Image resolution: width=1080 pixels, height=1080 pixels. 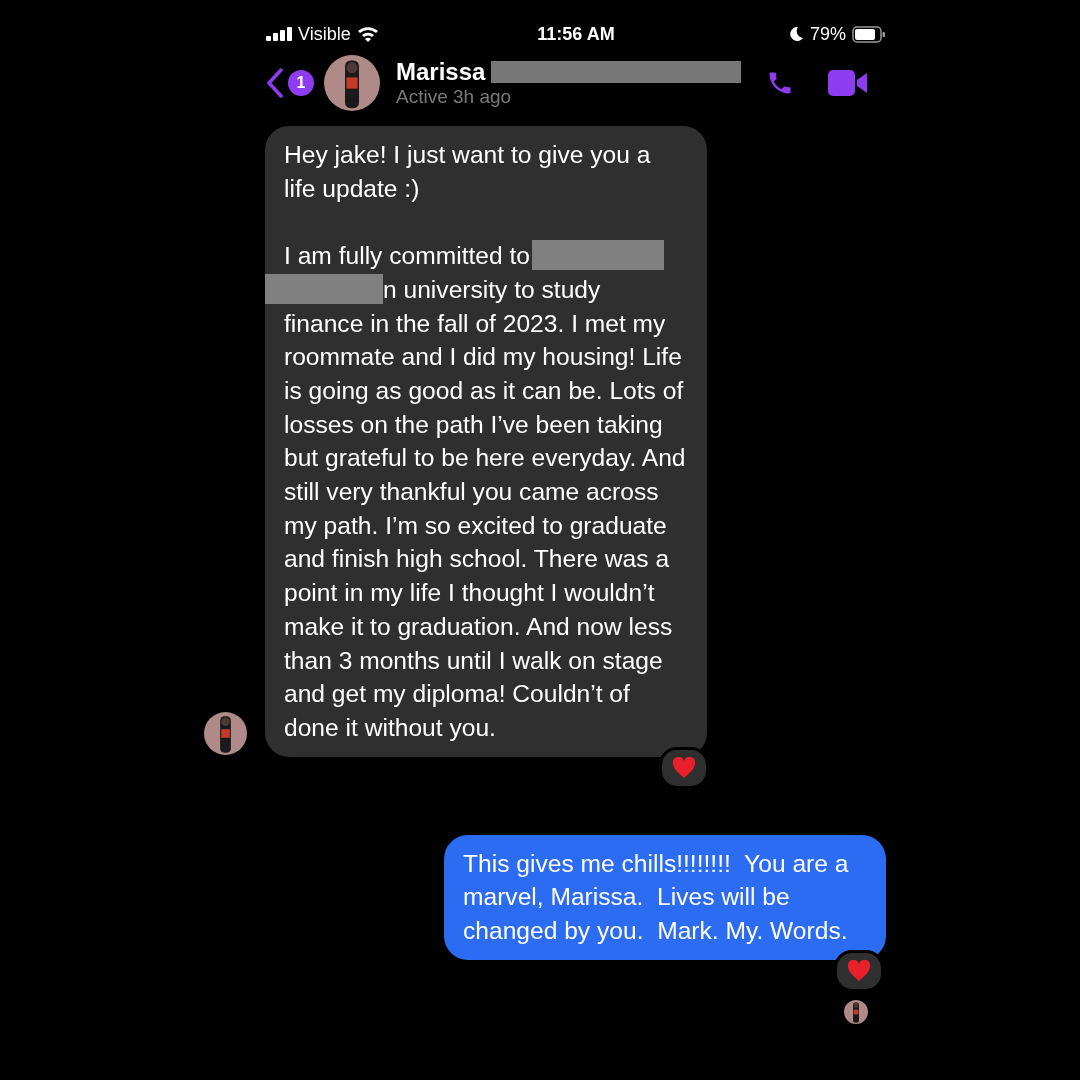 What do you see at coordinates (407, 256) in the screenshot?
I see `message-text: I am fully committed to` at bounding box center [407, 256].